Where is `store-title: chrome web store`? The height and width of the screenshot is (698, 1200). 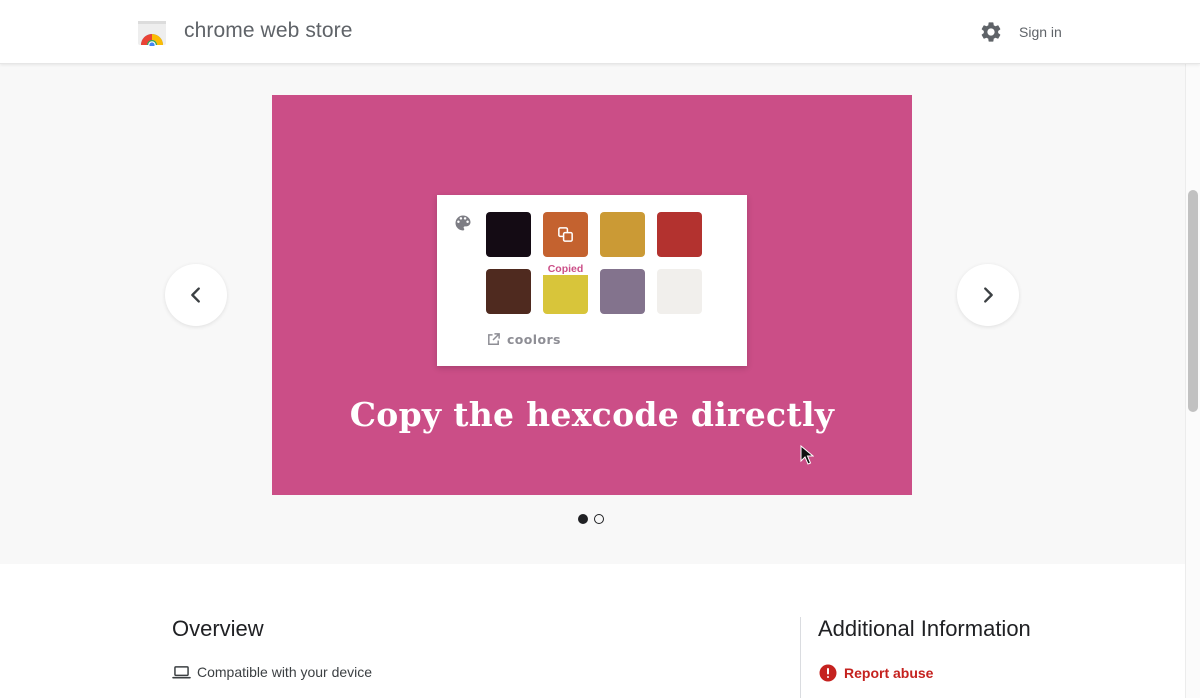 store-title: chrome web store is located at coordinates (268, 31).